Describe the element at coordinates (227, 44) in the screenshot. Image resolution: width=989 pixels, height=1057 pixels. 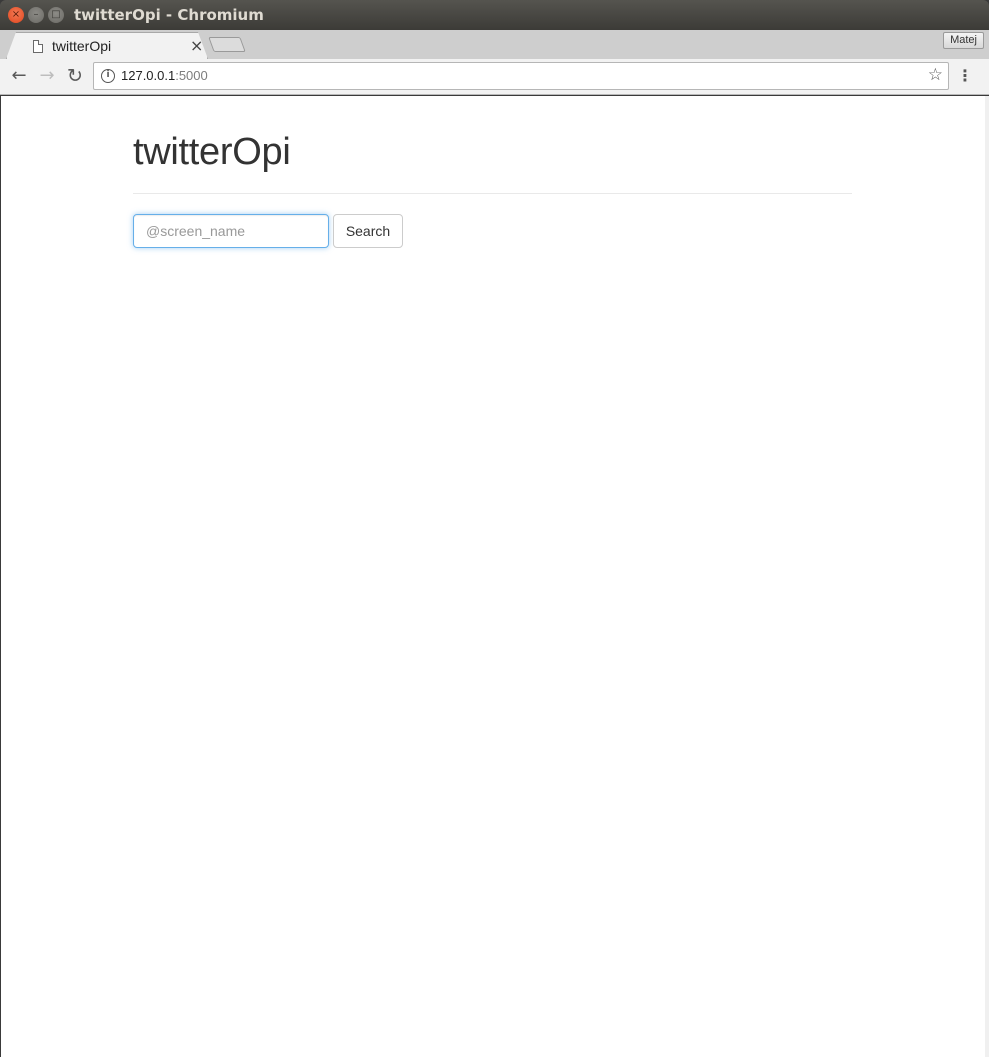
I see `new-tab-button` at that location.